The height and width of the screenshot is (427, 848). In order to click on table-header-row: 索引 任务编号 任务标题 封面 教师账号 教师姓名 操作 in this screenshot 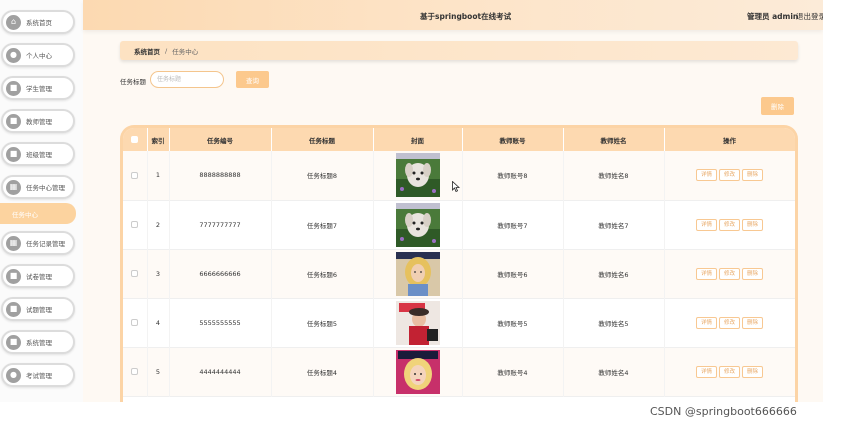, I will do `click(459, 139)`.